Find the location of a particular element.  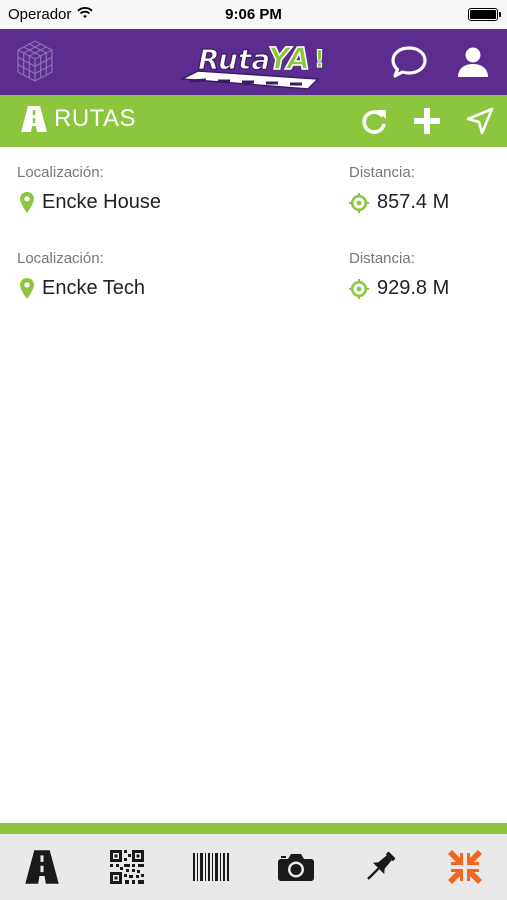

tab-camera is located at coordinates (296, 867).